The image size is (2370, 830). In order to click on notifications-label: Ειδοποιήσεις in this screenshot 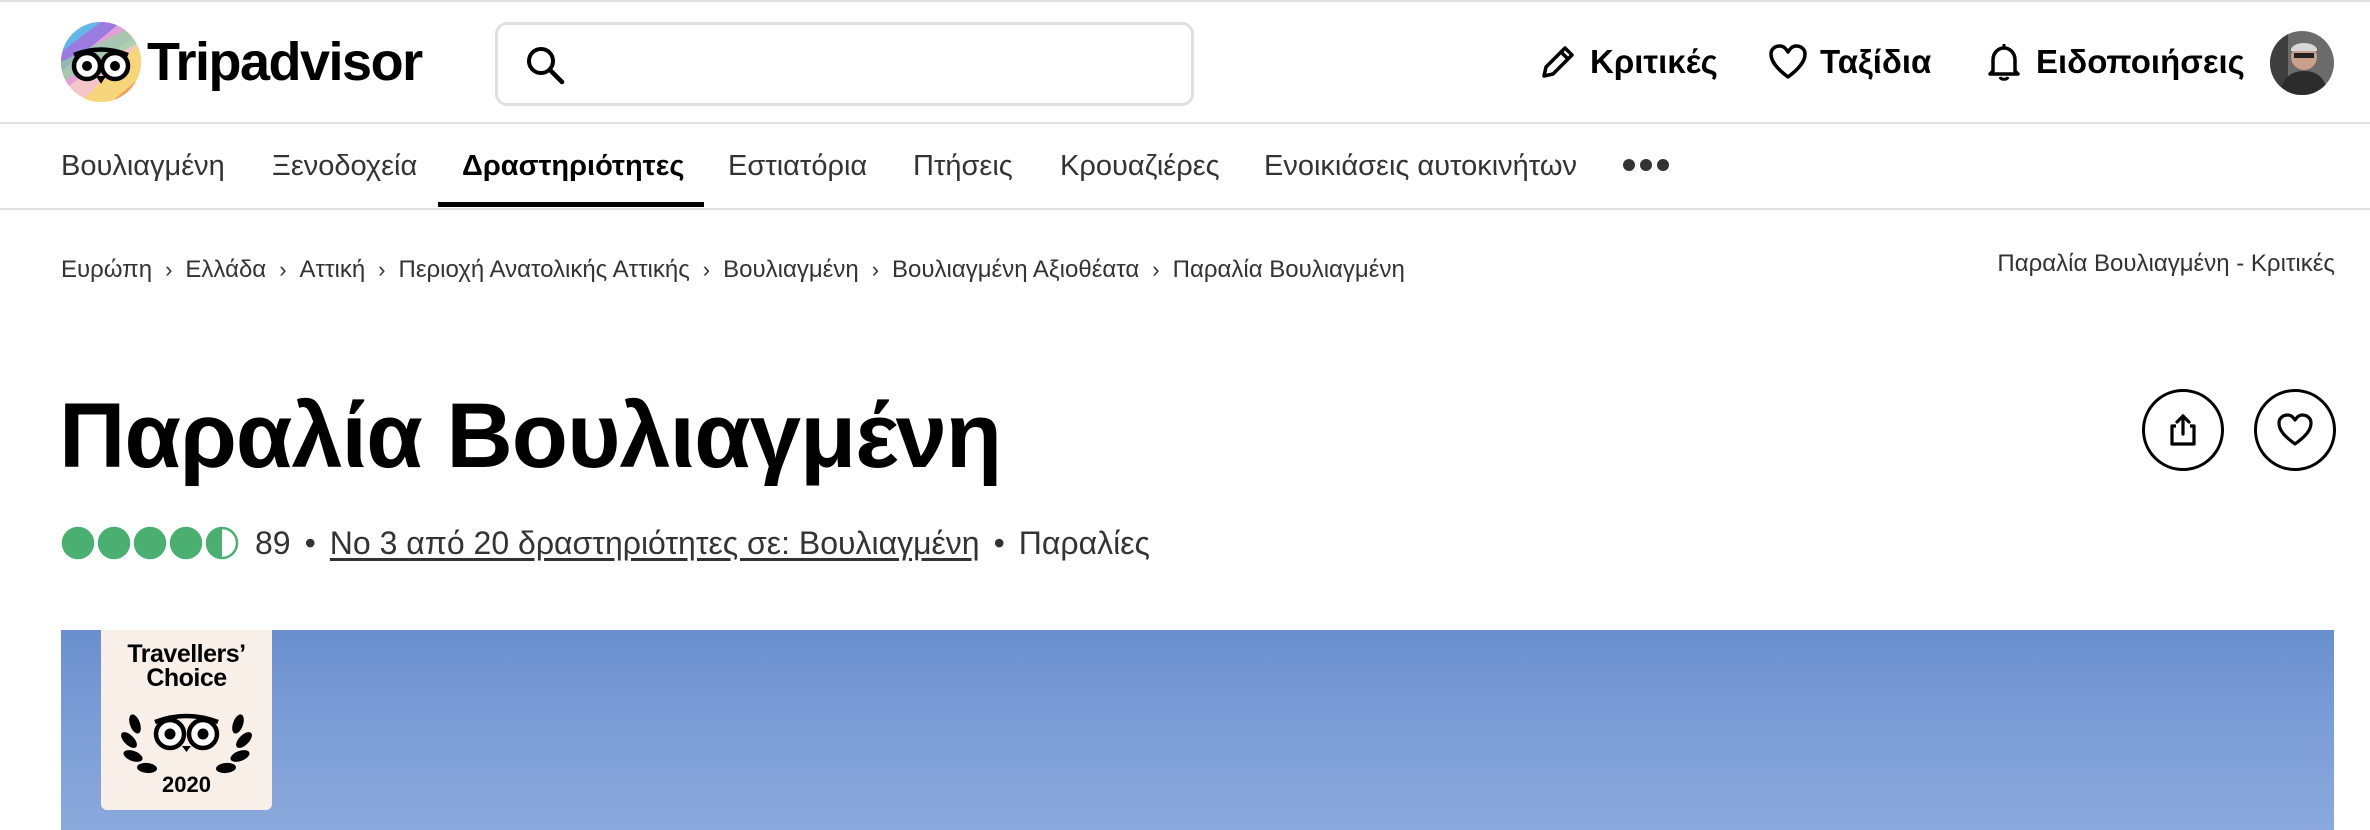, I will do `click(2140, 61)`.